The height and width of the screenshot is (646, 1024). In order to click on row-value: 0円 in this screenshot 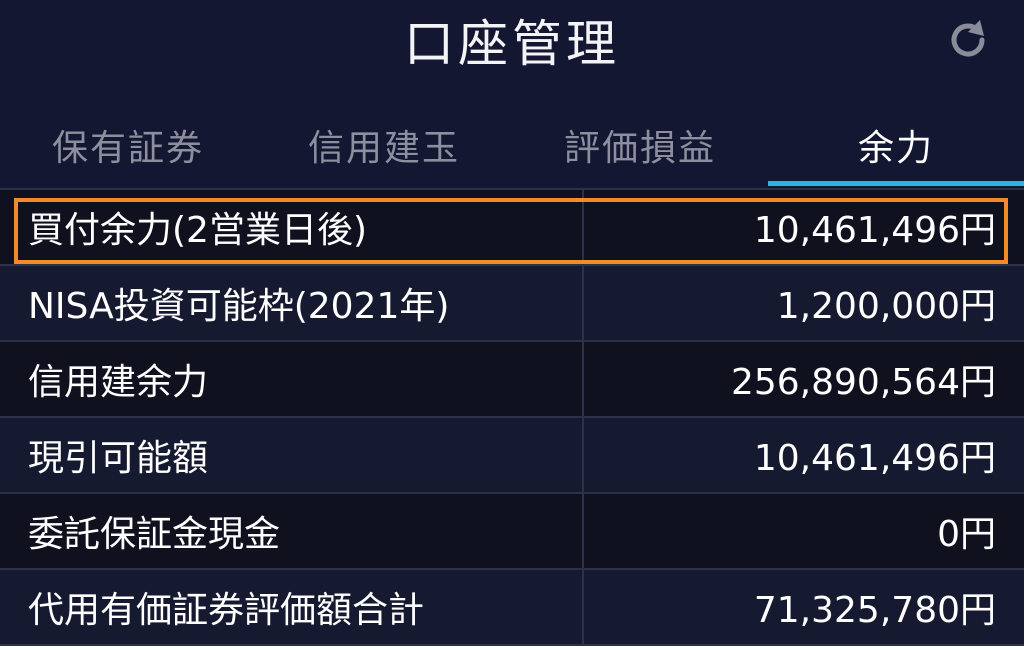, I will do `click(966, 534)`.